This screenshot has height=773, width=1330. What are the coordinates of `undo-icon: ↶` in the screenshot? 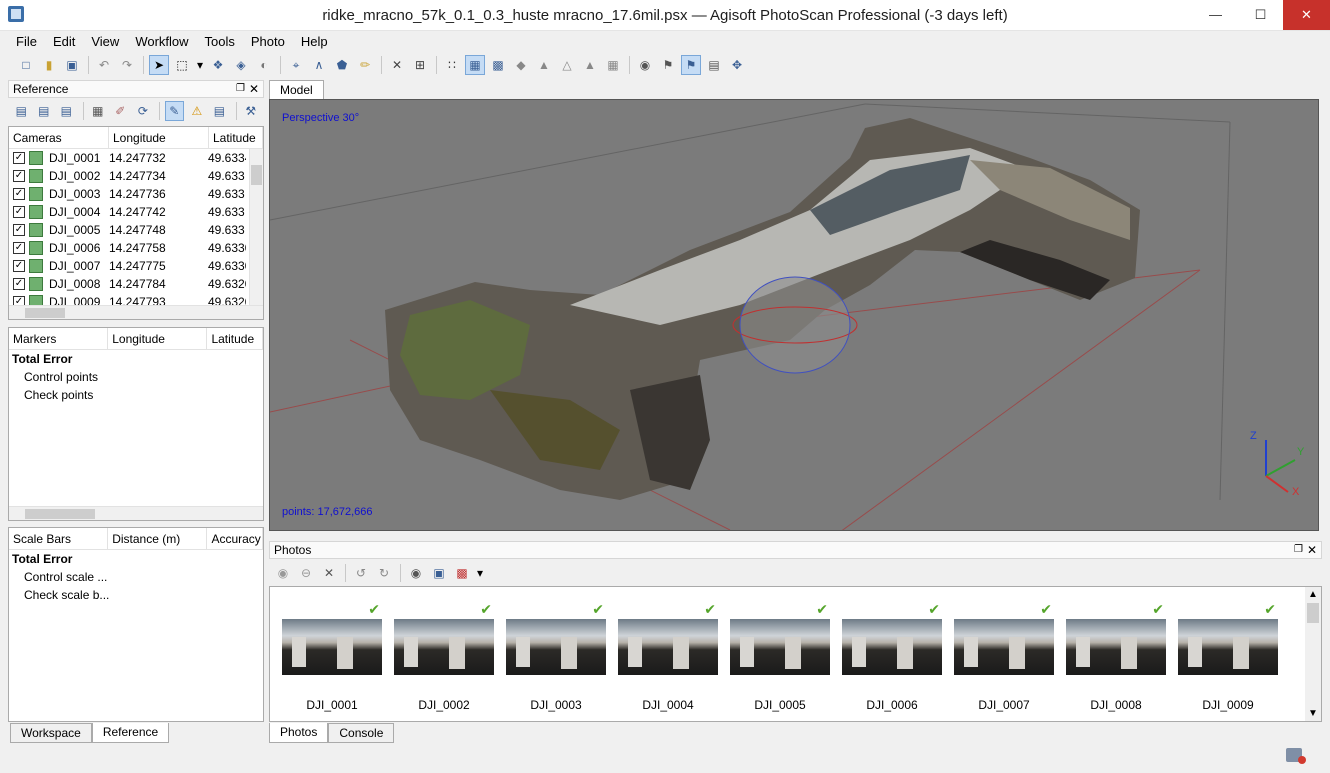 It's located at (104, 65).